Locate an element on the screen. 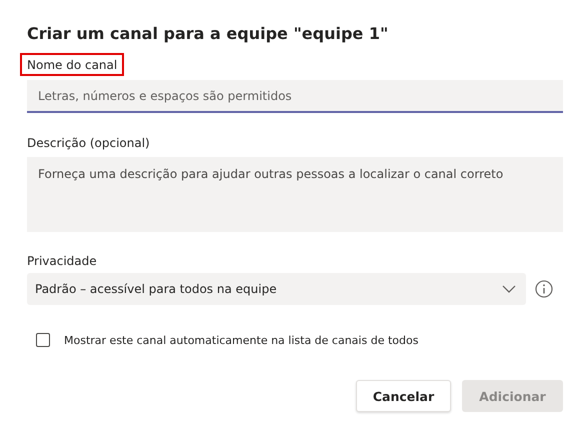 The image size is (588, 438). privacy-dropdown: Padrão – acessível para todos na equipe is located at coordinates (276, 289).